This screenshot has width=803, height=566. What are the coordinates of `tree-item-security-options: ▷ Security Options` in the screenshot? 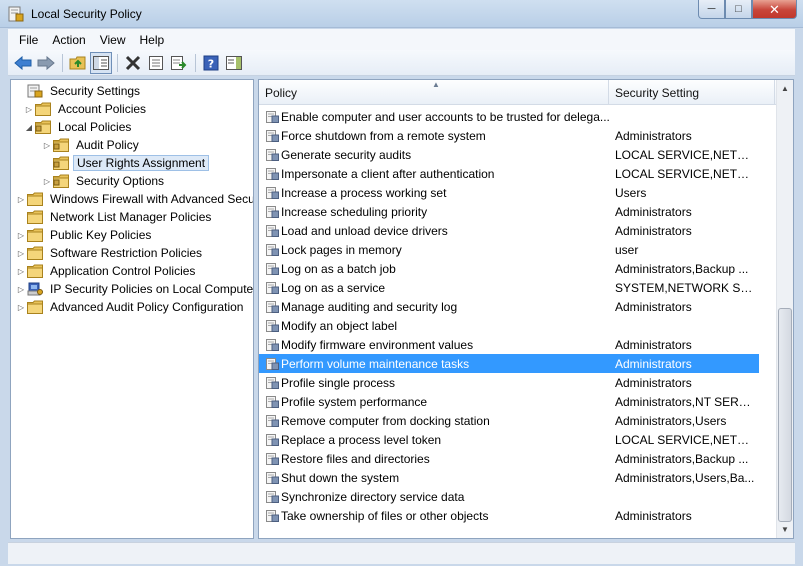 It's located at (104, 181).